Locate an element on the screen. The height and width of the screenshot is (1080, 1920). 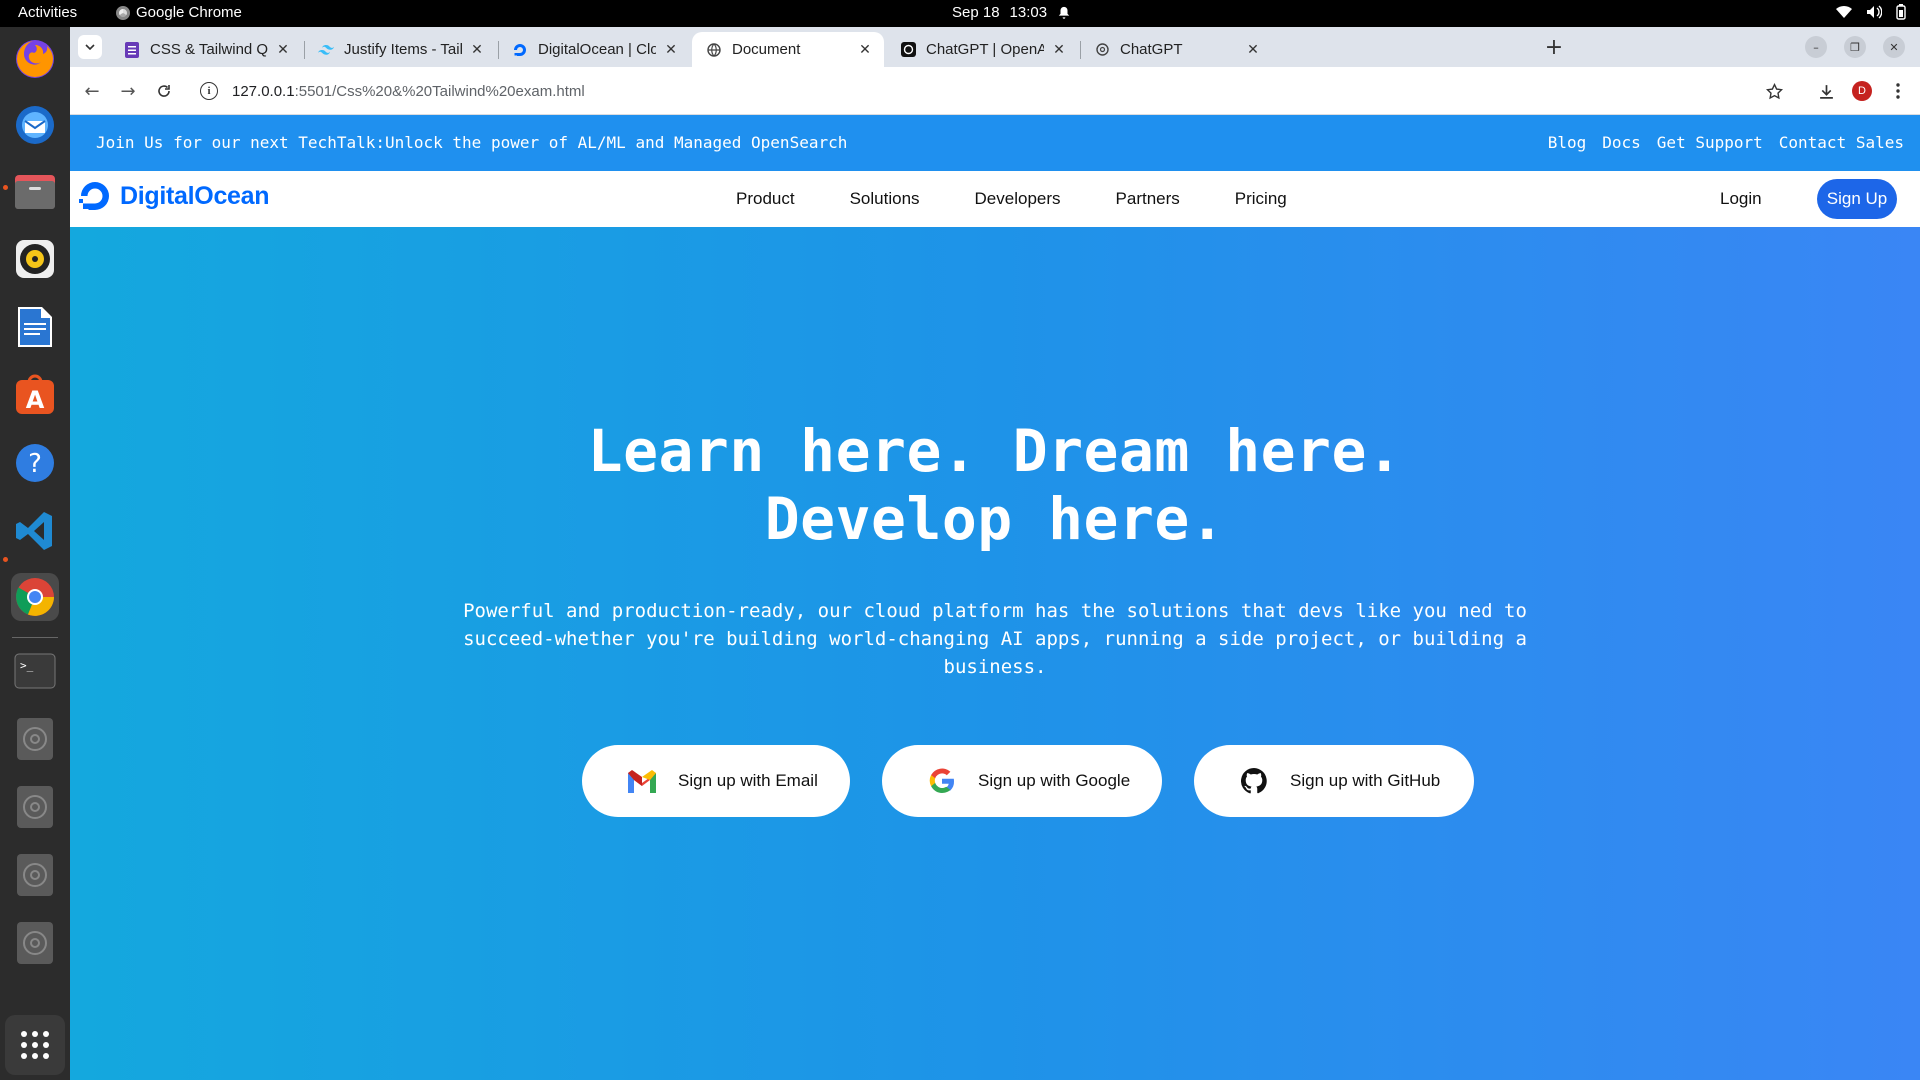
hero-heading-line-2: Develop here. is located at coordinates (995, 519).